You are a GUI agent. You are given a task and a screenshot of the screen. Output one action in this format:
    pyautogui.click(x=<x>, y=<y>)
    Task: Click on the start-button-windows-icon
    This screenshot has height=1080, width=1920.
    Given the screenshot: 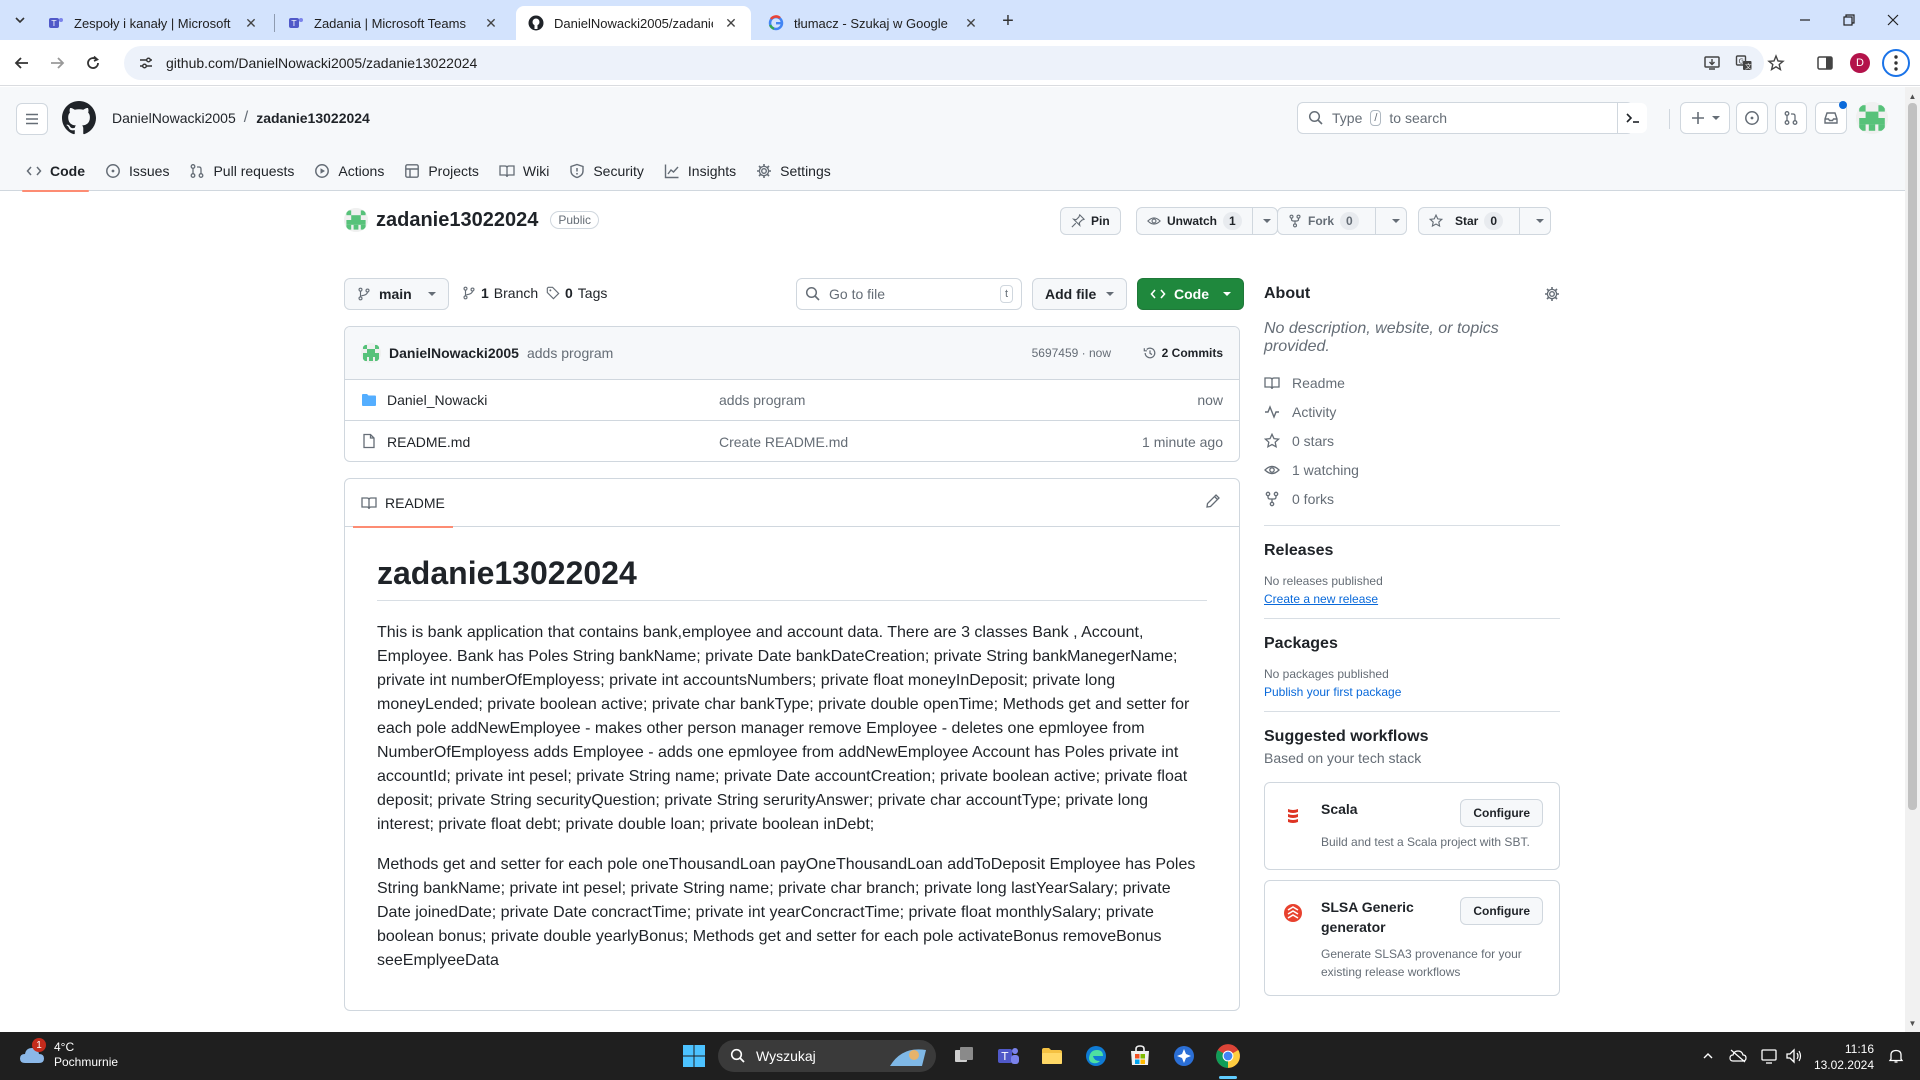 What is the action you would take?
    pyautogui.click(x=694, y=1056)
    